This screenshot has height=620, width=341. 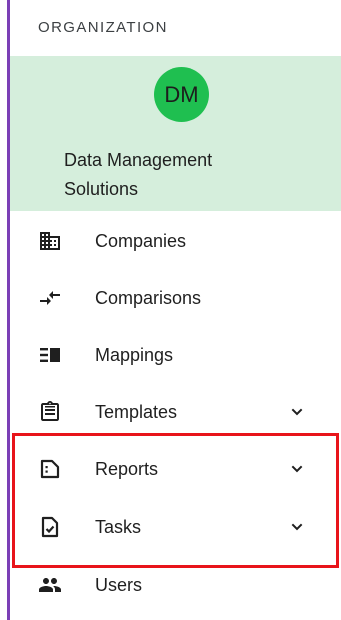 What do you see at coordinates (148, 297) in the screenshot?
I see `sidebar-item-label: Comparisons` at bounding box center [148, 297].